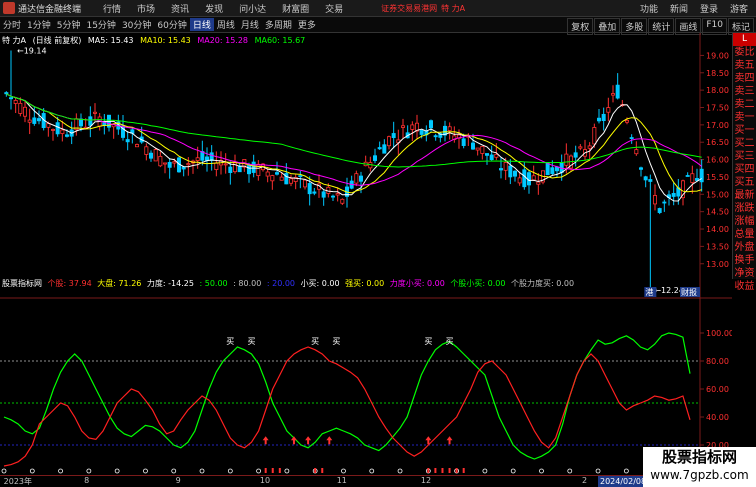 Image resolution: width=756 pixels, height=487 pixels. Describe the element at coordinates (453, 8) in the screenshot. I see `promo-ticker: 特 力A` at that location.